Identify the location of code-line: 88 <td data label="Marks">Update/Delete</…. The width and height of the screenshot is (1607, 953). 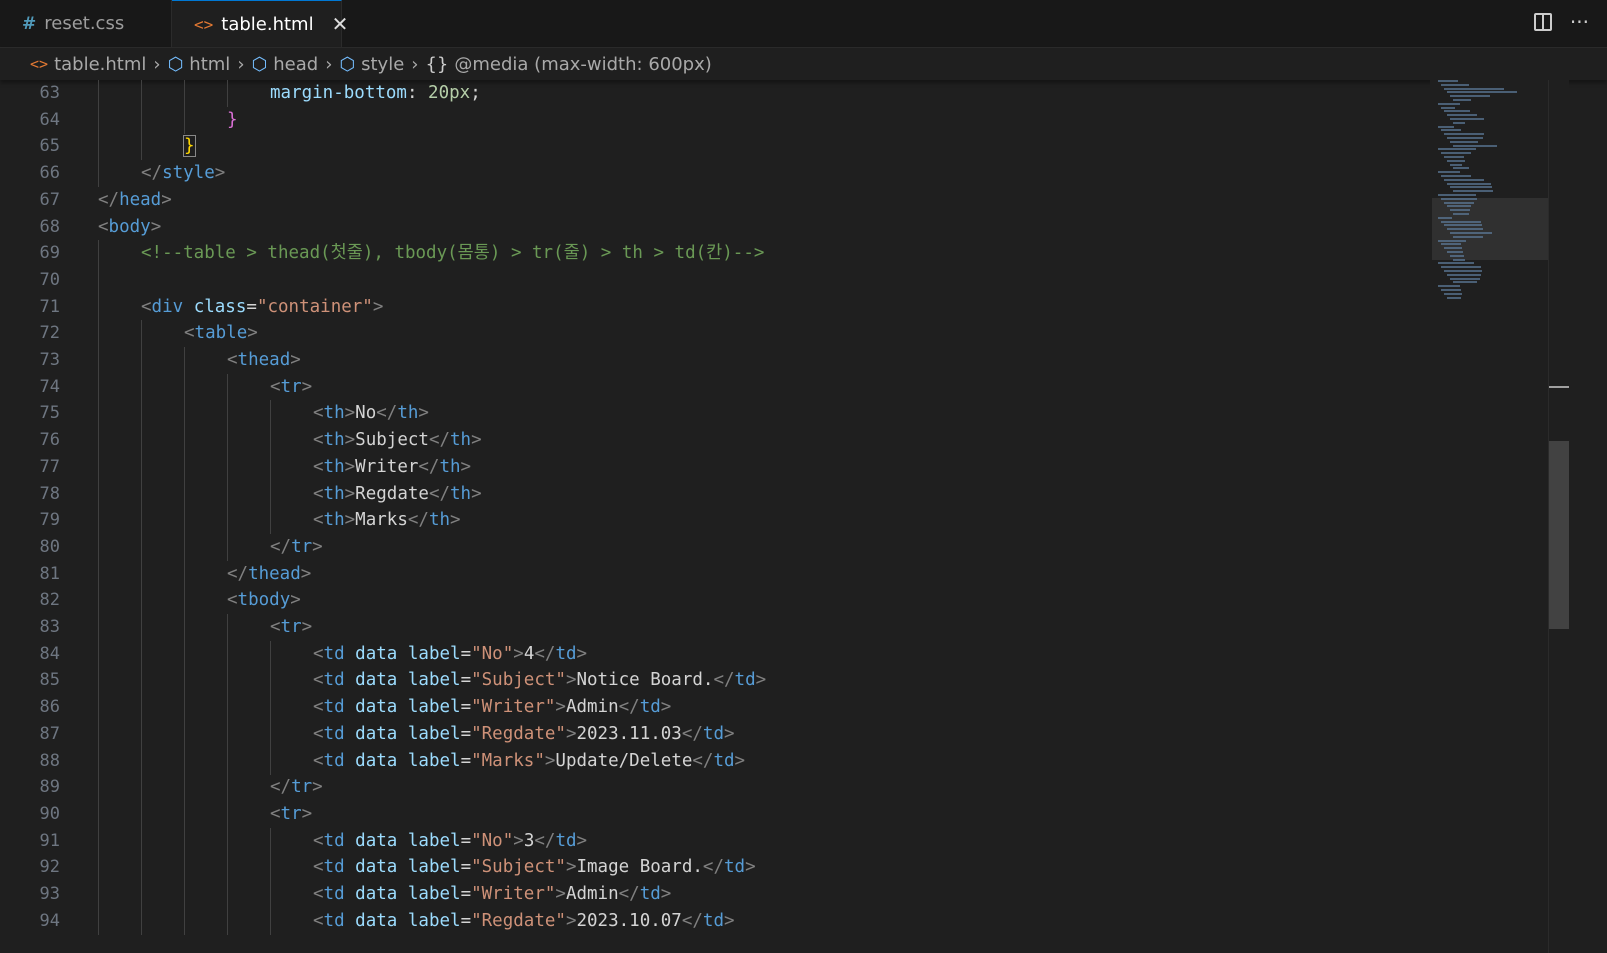
(715, 761).